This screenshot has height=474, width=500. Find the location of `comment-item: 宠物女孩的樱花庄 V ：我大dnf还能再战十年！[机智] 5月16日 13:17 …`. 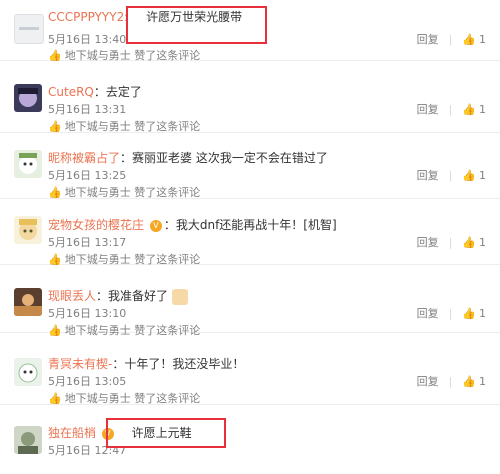

comment-item: 宠物女孩的樱花庄 V ：我大dnf还能再战十年！[机智] 5月16日 13:17 … is located at coordinates (250, 235).